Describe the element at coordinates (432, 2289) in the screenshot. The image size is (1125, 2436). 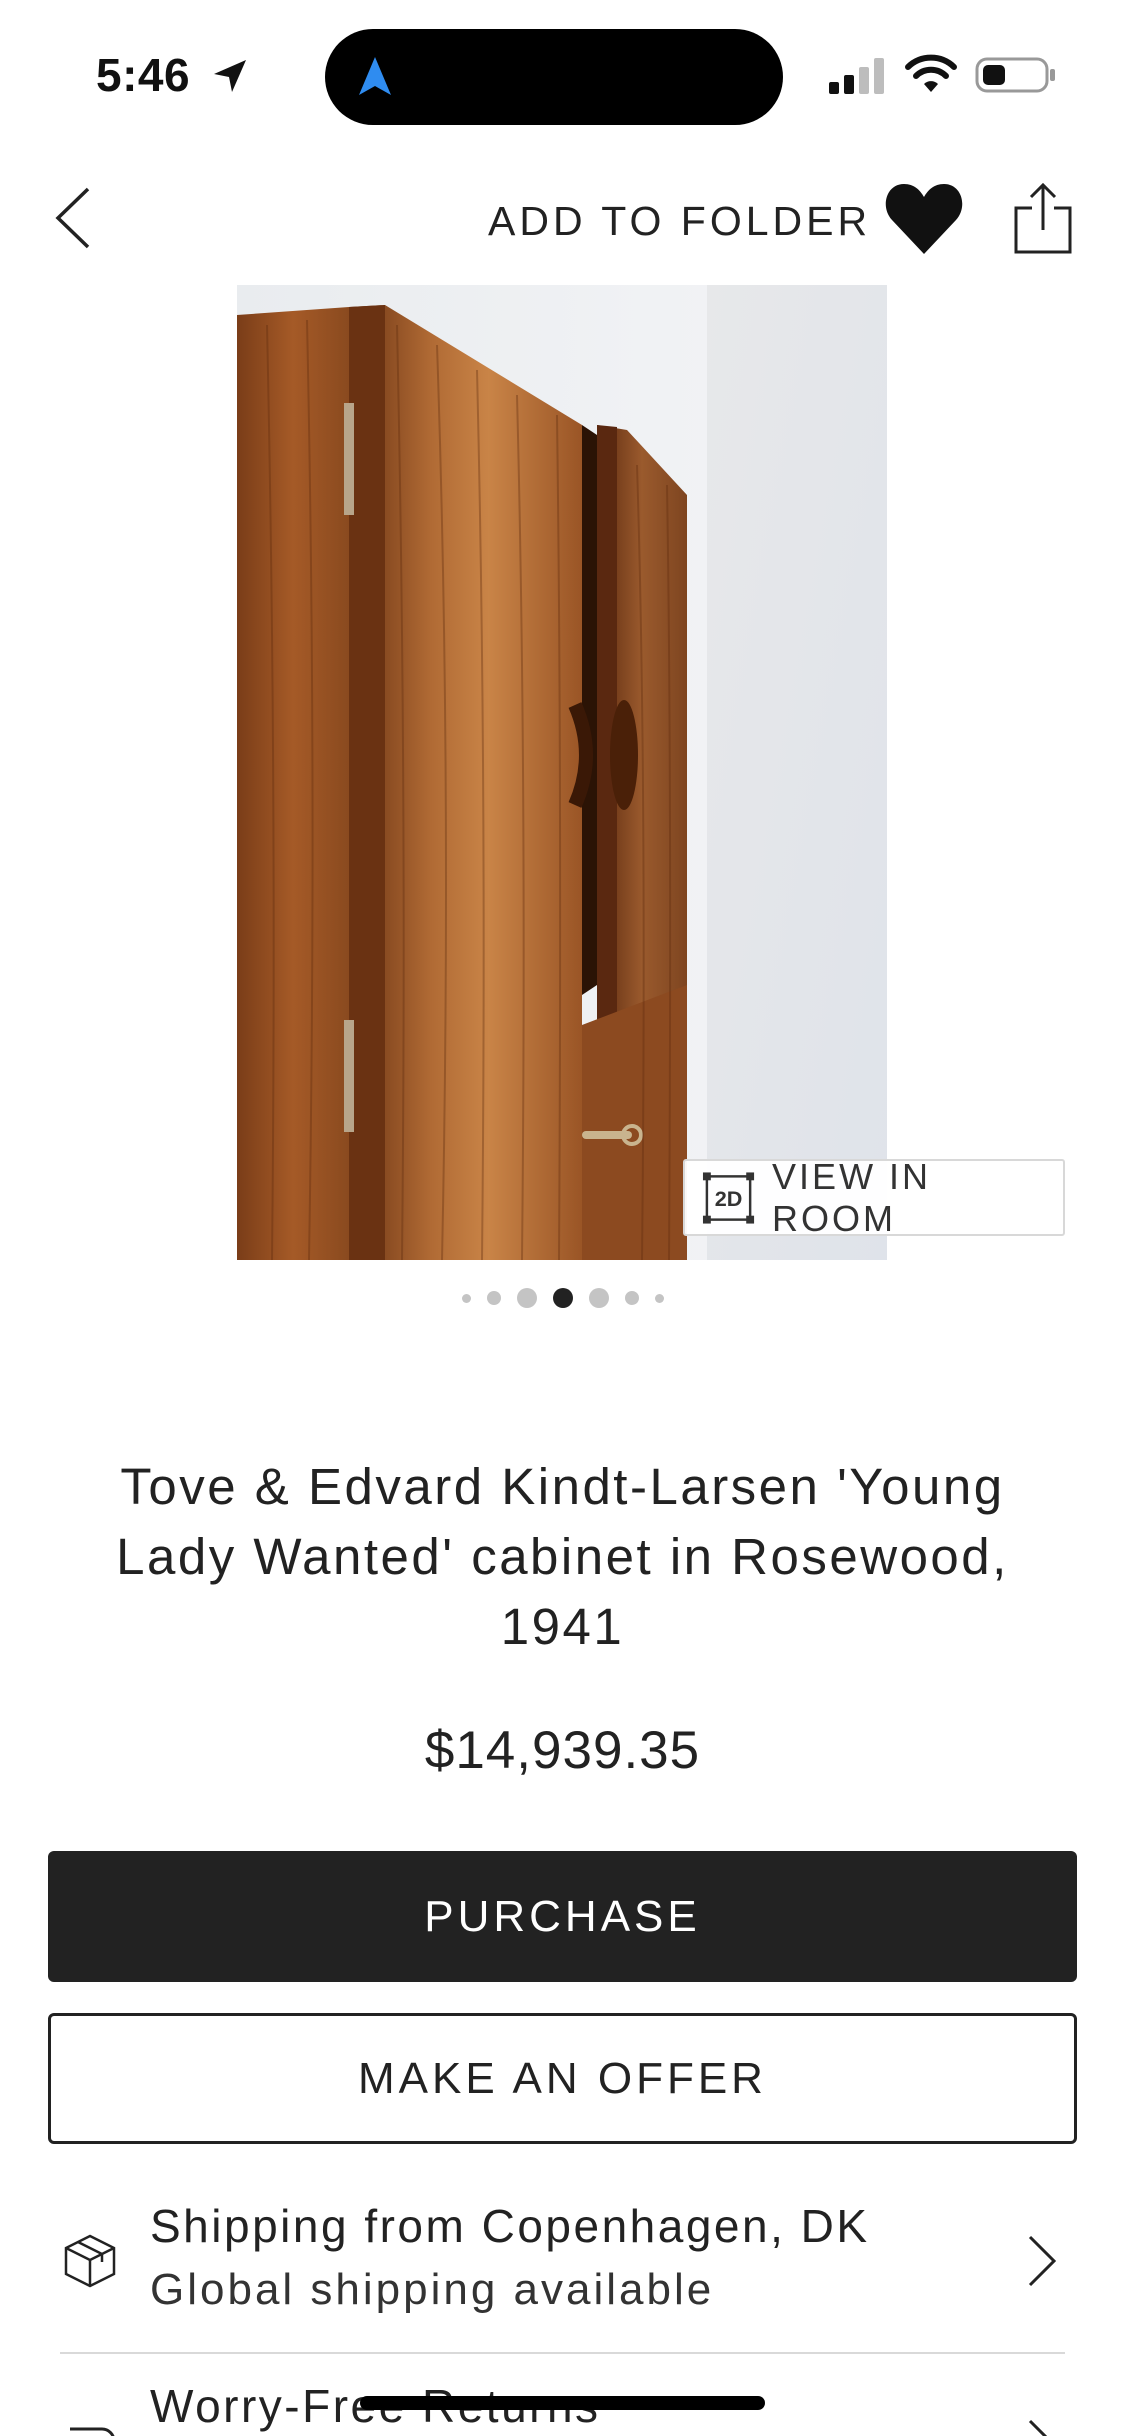
I see `shipping-subtitle: Global shipping available` at that location.